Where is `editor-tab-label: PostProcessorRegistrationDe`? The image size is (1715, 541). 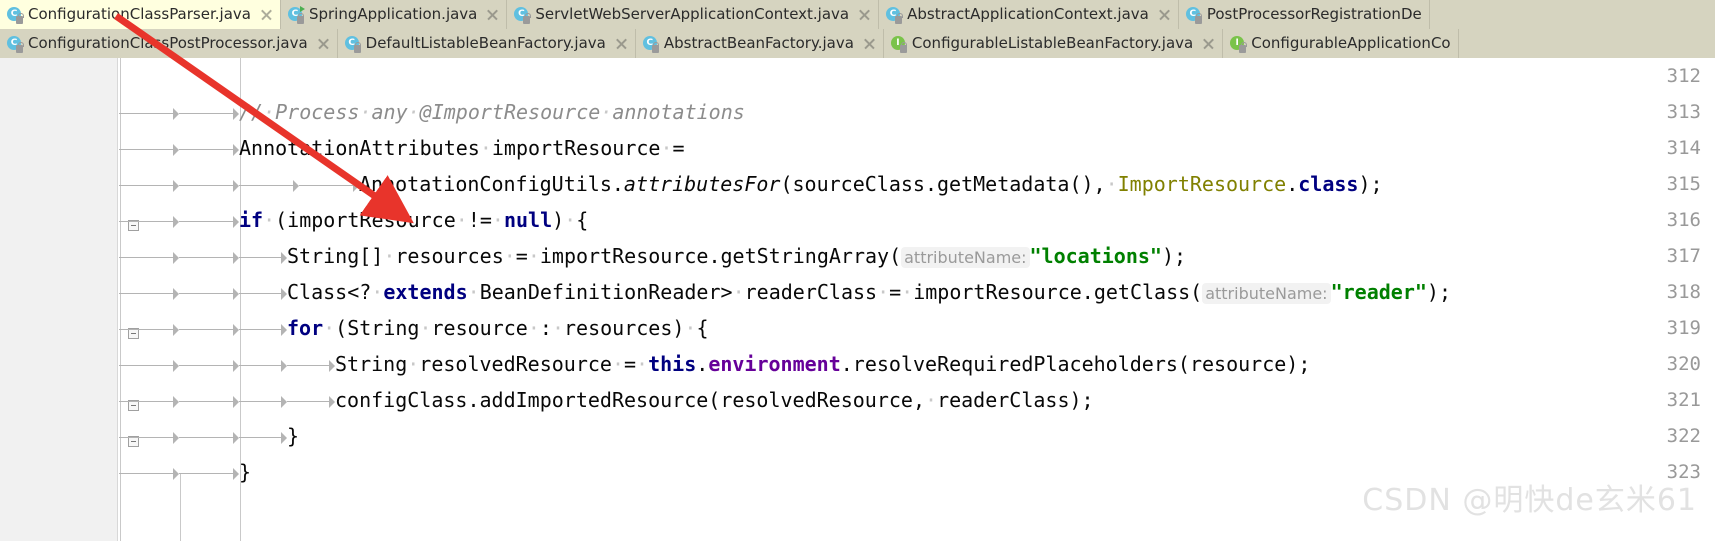 editor-tab-label: PostProcessorRegistrationDe is located at coordinates (1314, 14).